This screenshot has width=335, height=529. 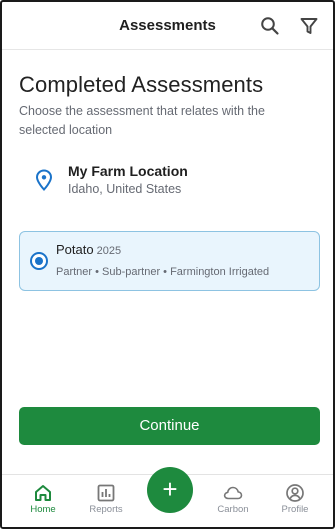 What do you see at coordinates (43, 509) in the screenshot?
I see `nav-label-home: Home` at bounding box center [43, 509].